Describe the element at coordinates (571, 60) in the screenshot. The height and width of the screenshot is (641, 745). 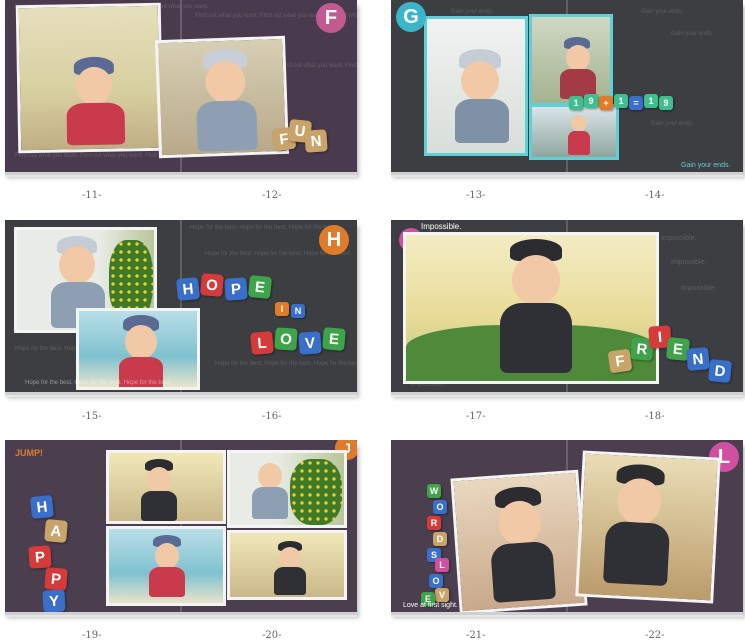
I see `photo-boy-with-toy` at that location.